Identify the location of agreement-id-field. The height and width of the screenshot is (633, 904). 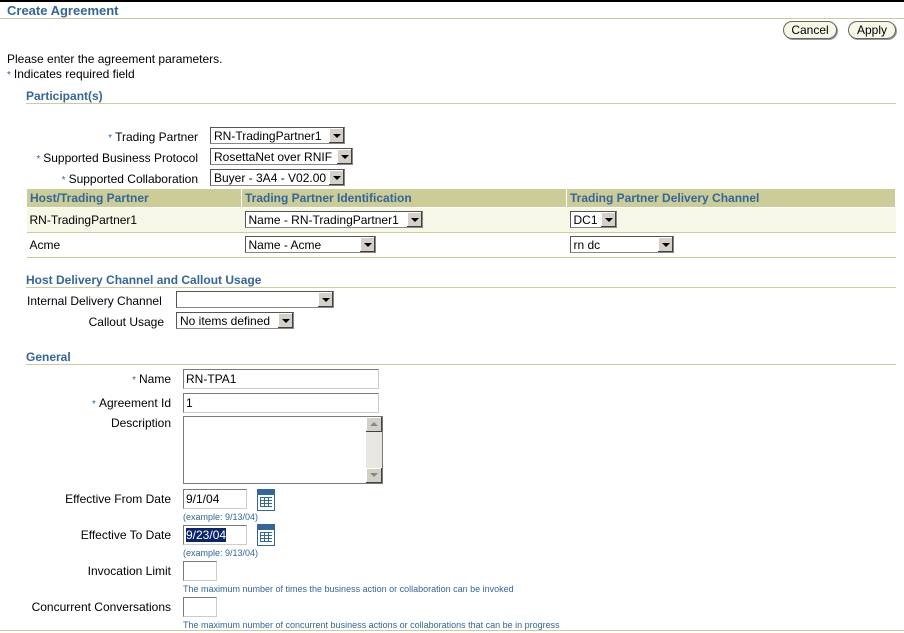
(281, 403).